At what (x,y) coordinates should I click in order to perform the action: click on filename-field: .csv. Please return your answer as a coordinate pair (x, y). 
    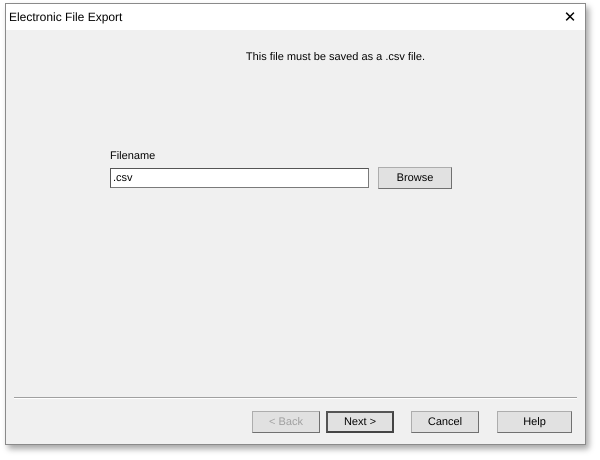
    Looking at the image, I should click on (239, 178).